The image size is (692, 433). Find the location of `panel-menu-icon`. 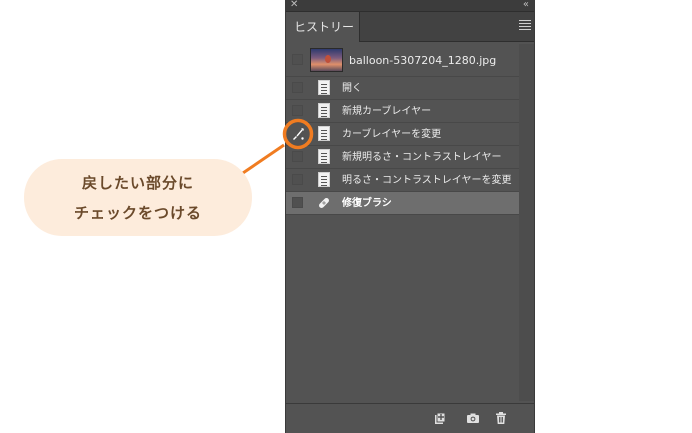

panel-menu-icon is located at coordinates (525, 26).